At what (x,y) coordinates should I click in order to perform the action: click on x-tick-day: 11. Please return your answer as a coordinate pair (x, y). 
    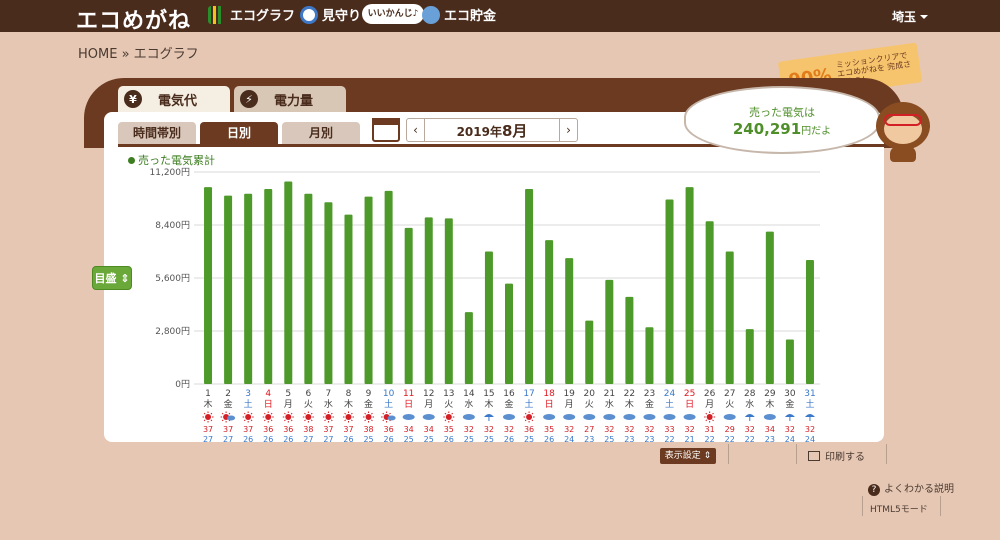
    Looking at the image, I should click on (408, 394).